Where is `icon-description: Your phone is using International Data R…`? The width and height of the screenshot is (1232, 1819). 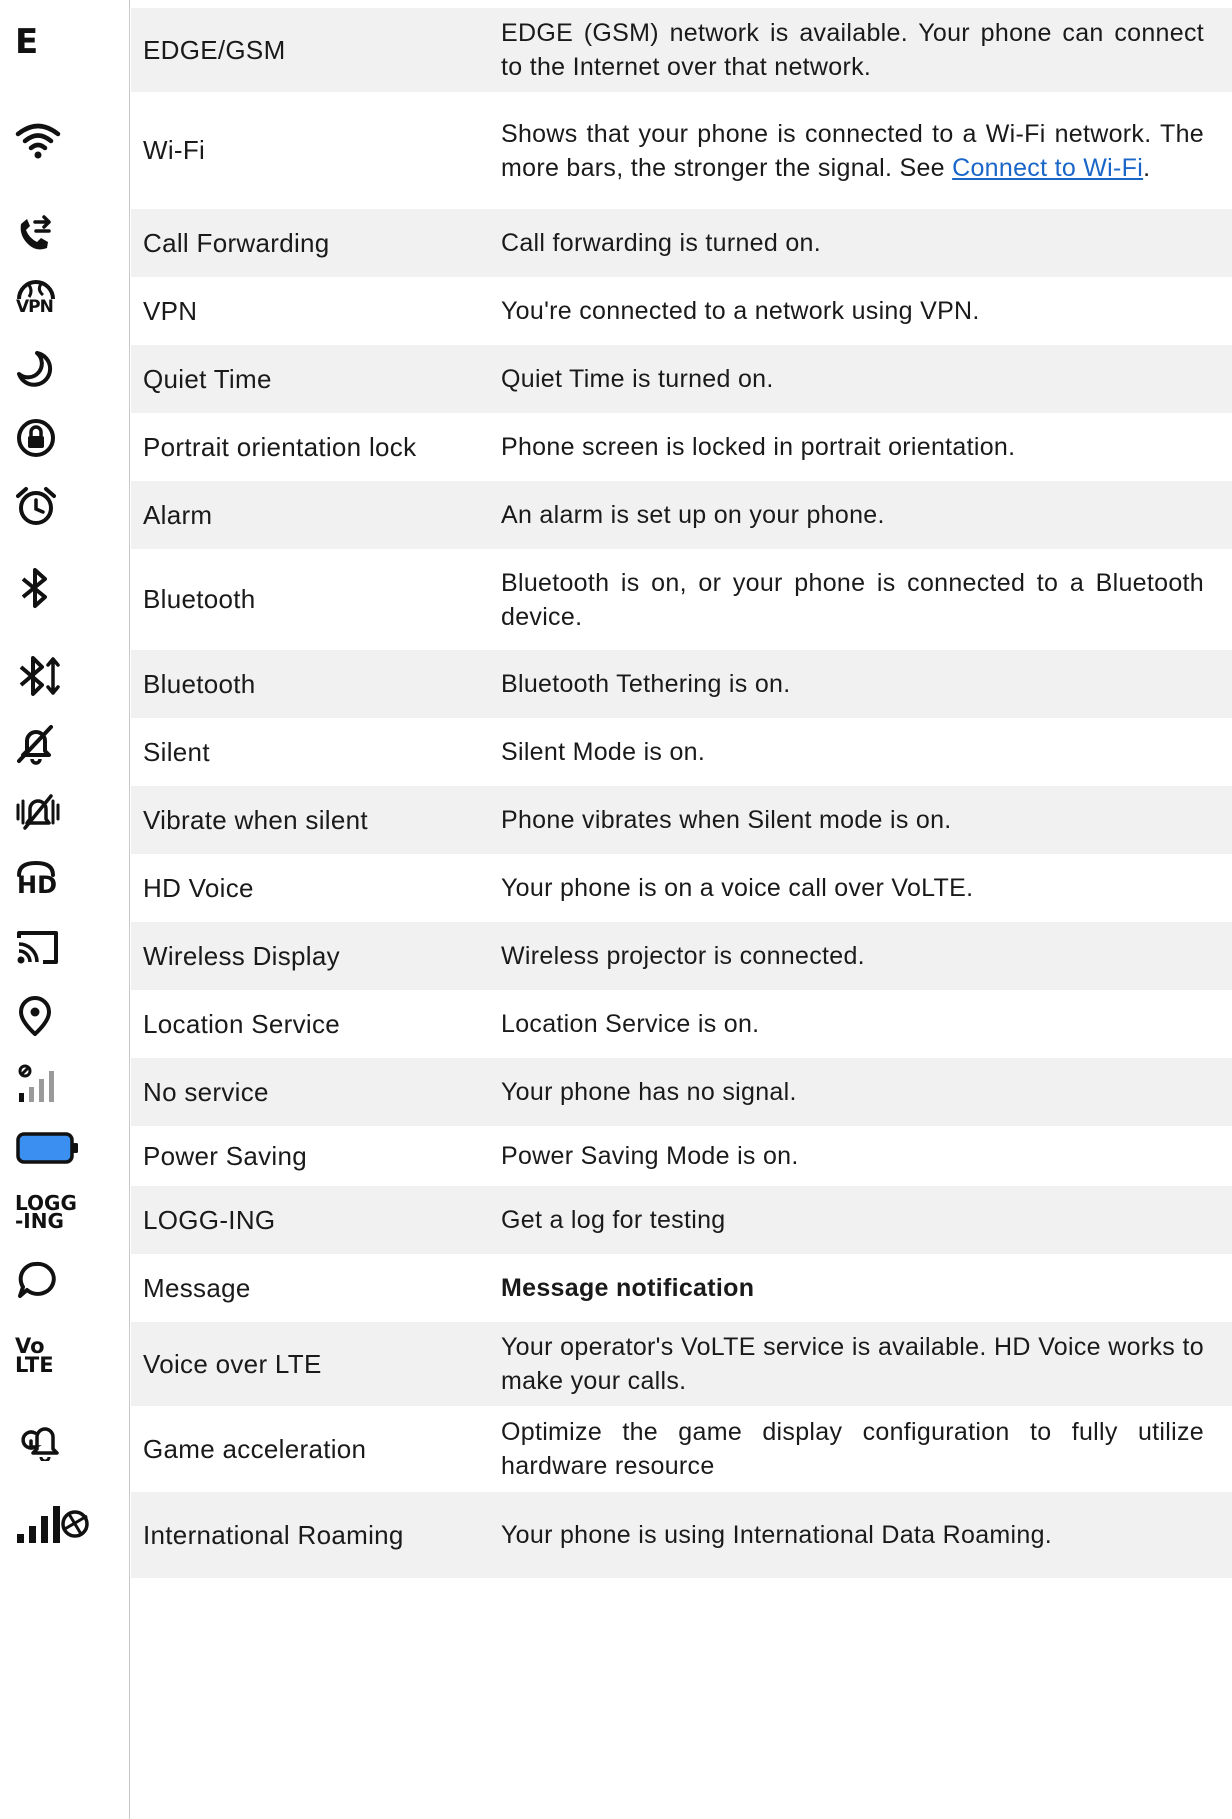
icon-description: Your phone is using International Data R… is located at coordinates (777, 1535).